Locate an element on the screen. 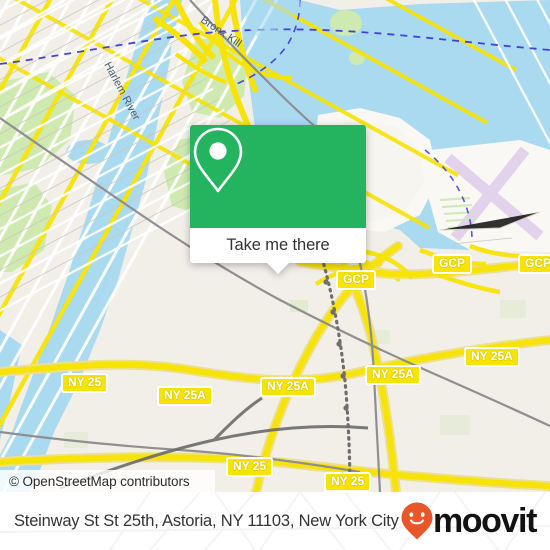 The height and width of the screenshot is (550, 550). map-attribution: © OpenStreetMap contributors is located at coordinates (107, 481).